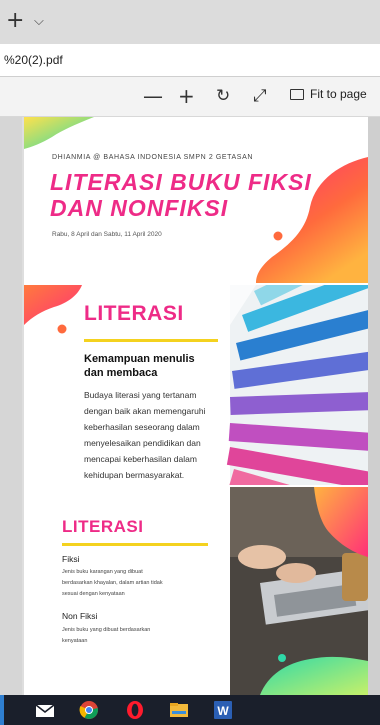  I want to click on fiksi-line: sesuai dengan kenyataan, so click(93, 594).